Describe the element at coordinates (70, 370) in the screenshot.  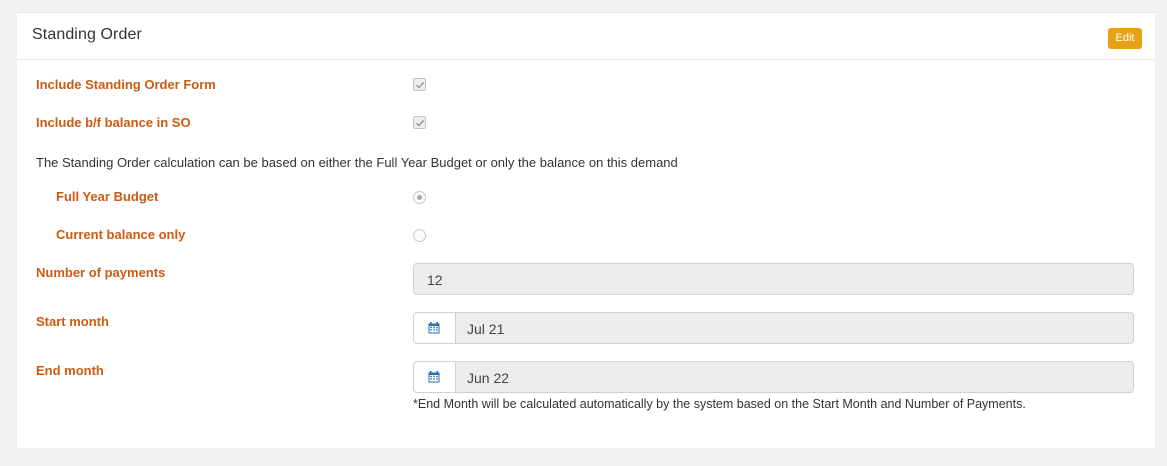
I see `end-month-label: End month` at that location.